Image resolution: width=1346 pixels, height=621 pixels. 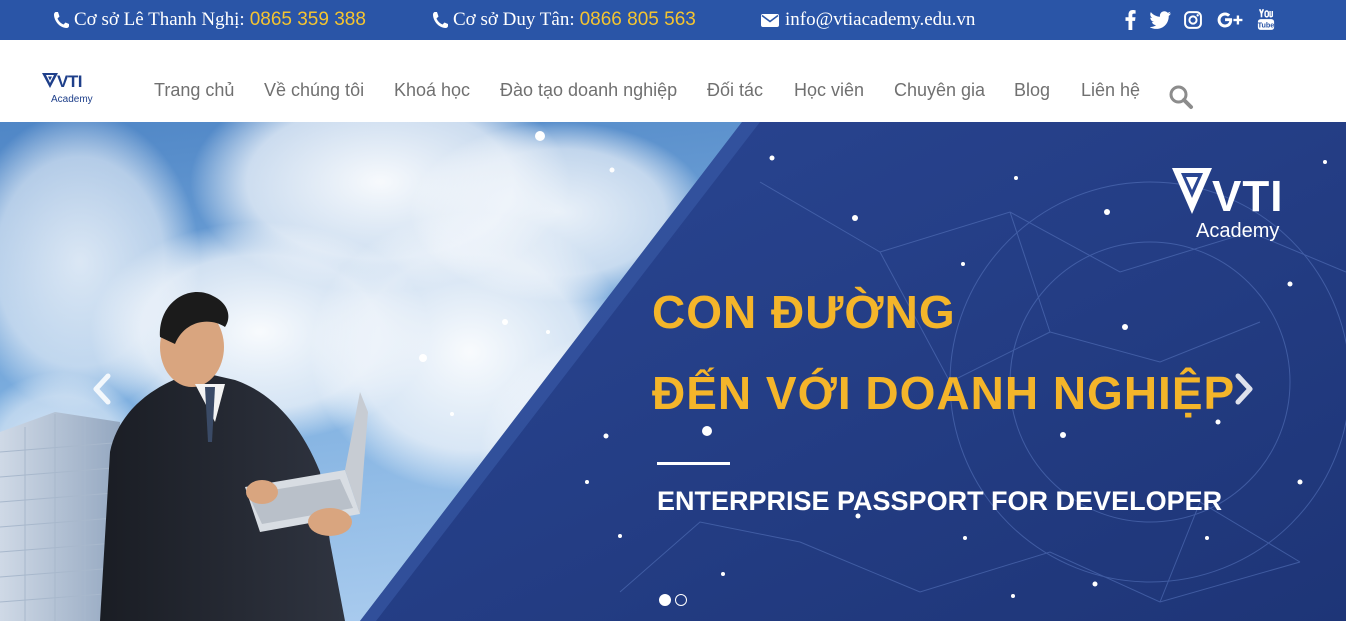 I want to click on logo-brand: VTI, so click(x=69, y=81).